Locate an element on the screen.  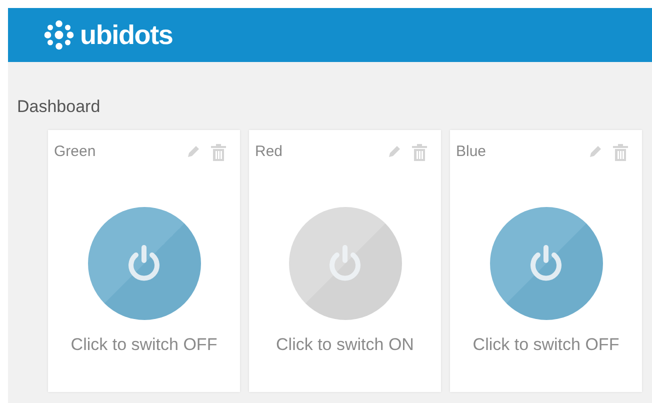
card-title: Red is located at coordinates (269, 152).